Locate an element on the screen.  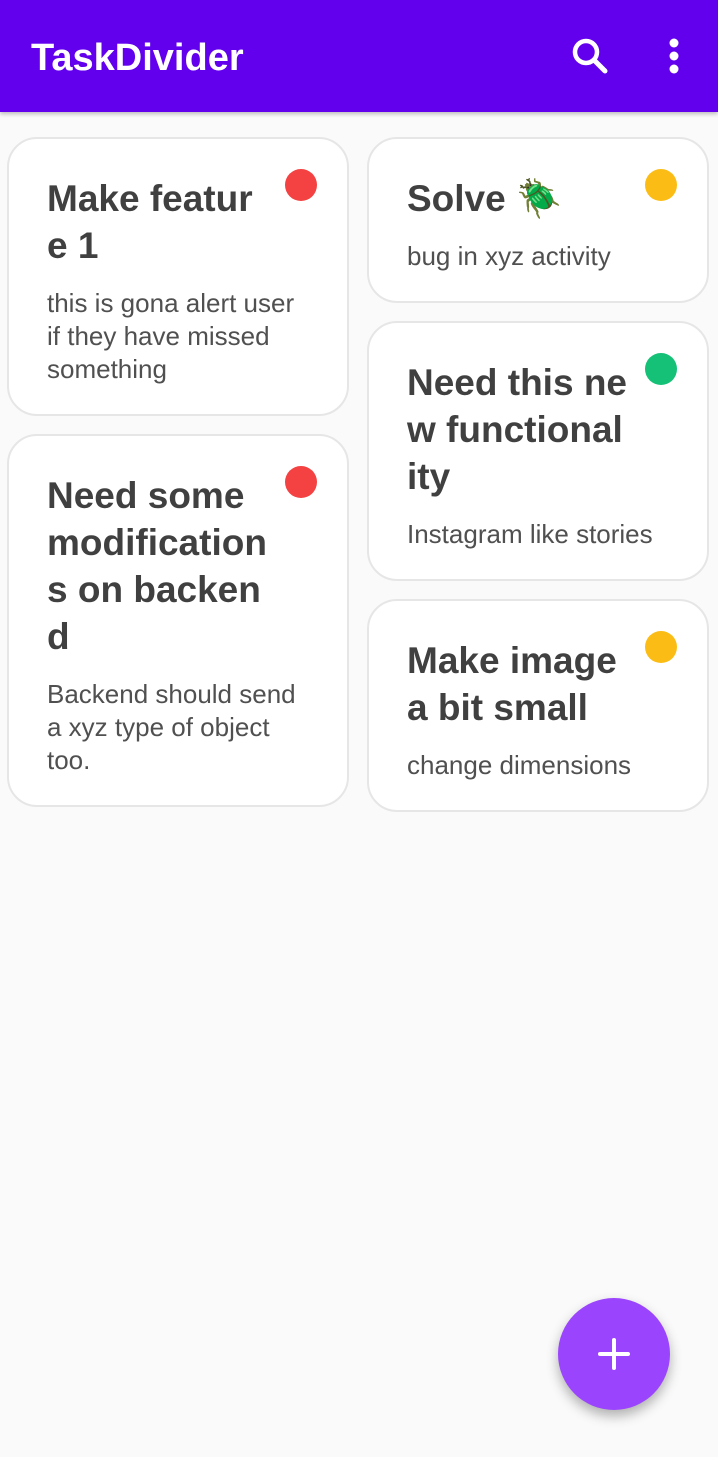
task-description: change dimensions is located at coordinates (519, 765).